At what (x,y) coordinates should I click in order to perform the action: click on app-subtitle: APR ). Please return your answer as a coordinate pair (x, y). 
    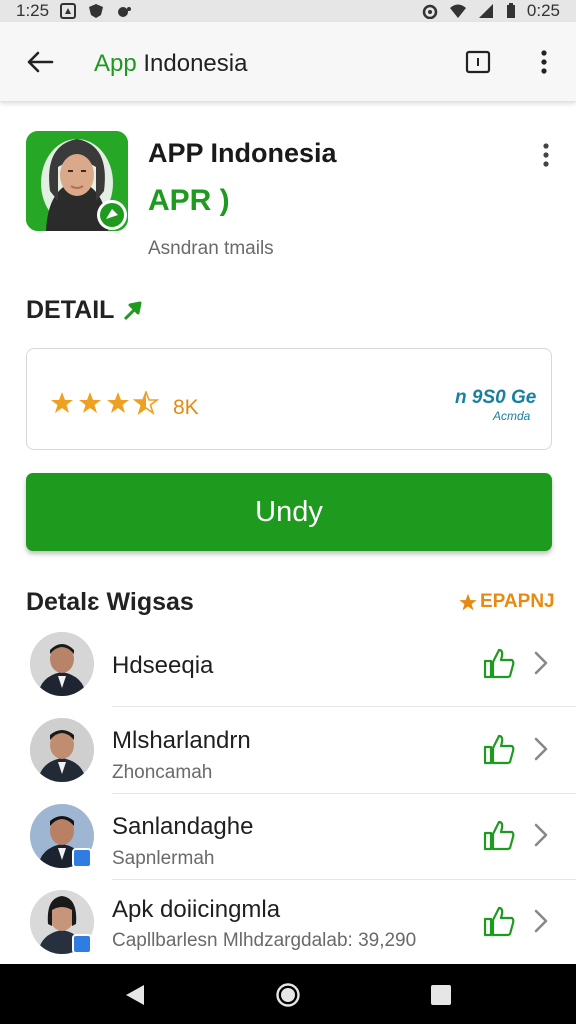
    Looking at the image, I should click on (189, 200).